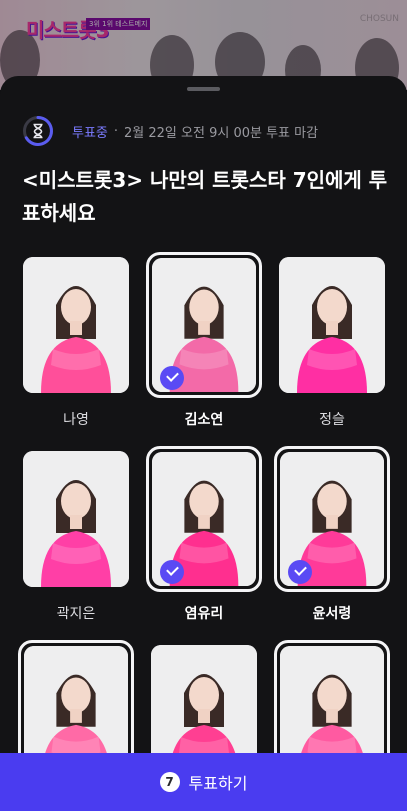 Image resolution: width=407 pixels, height=811 pixels. I want to click on vote-title: <미스트롯3> 나만의 트롯스타 7인에게 투표하세요, so click(205, 196).